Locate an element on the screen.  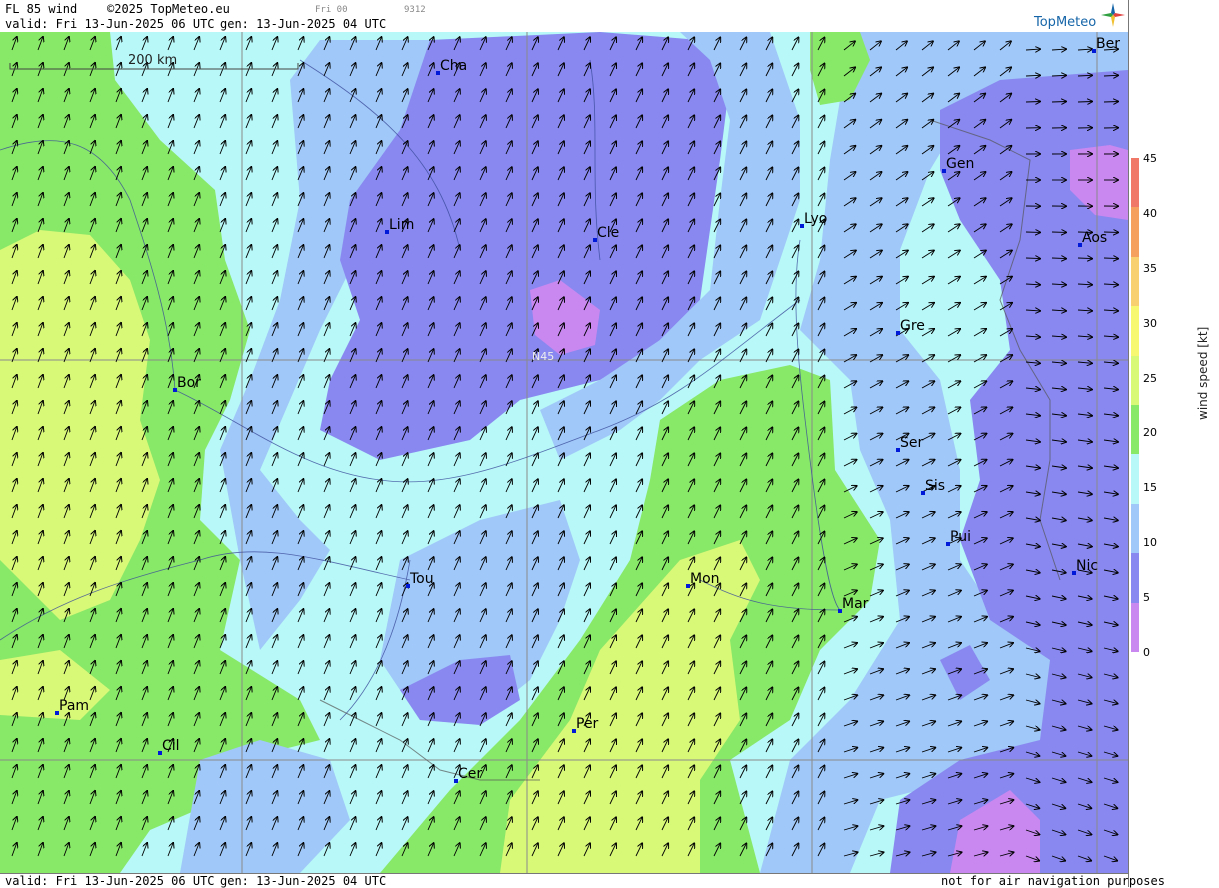
city-label: Lim is located at coordinates (401, 225).